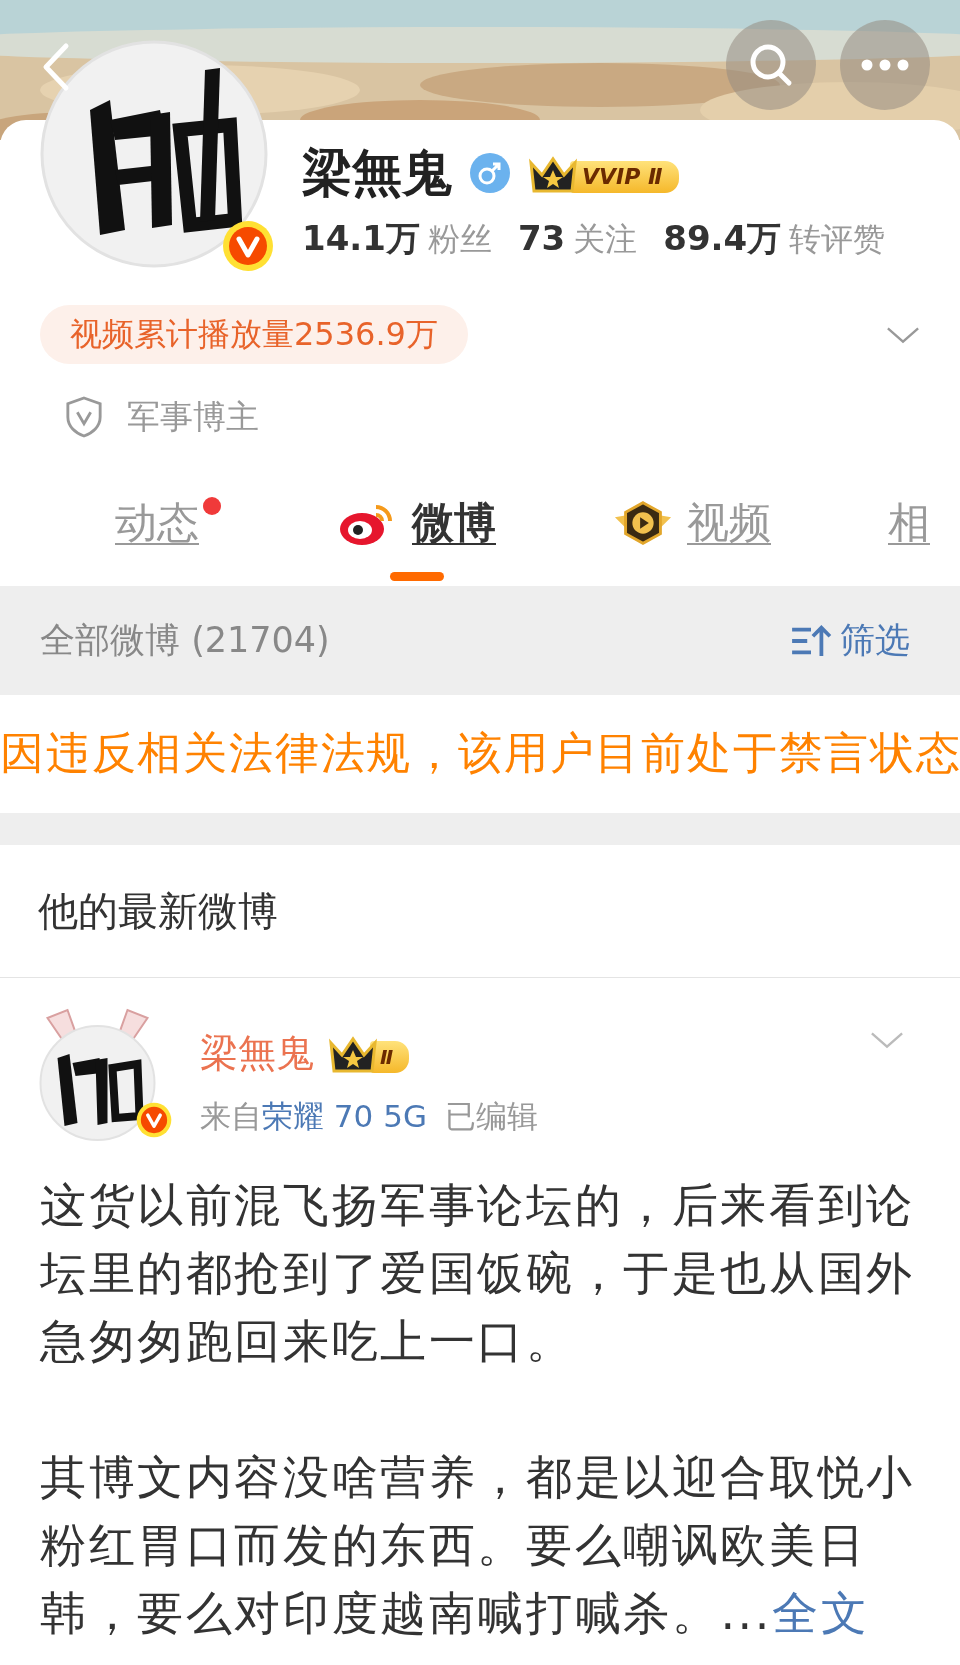 This screenshot has height=1665, width=960. I want to click on male-icon, so click(490, 173).